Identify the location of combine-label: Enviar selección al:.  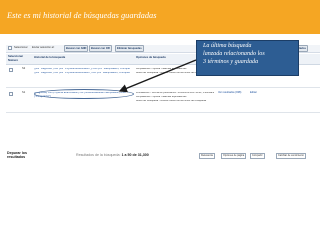
(43, 47).